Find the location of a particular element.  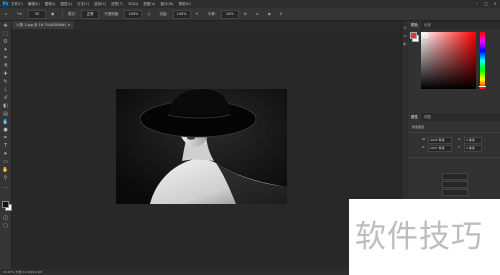

color-picker-field is located at coordinates (448, 60).